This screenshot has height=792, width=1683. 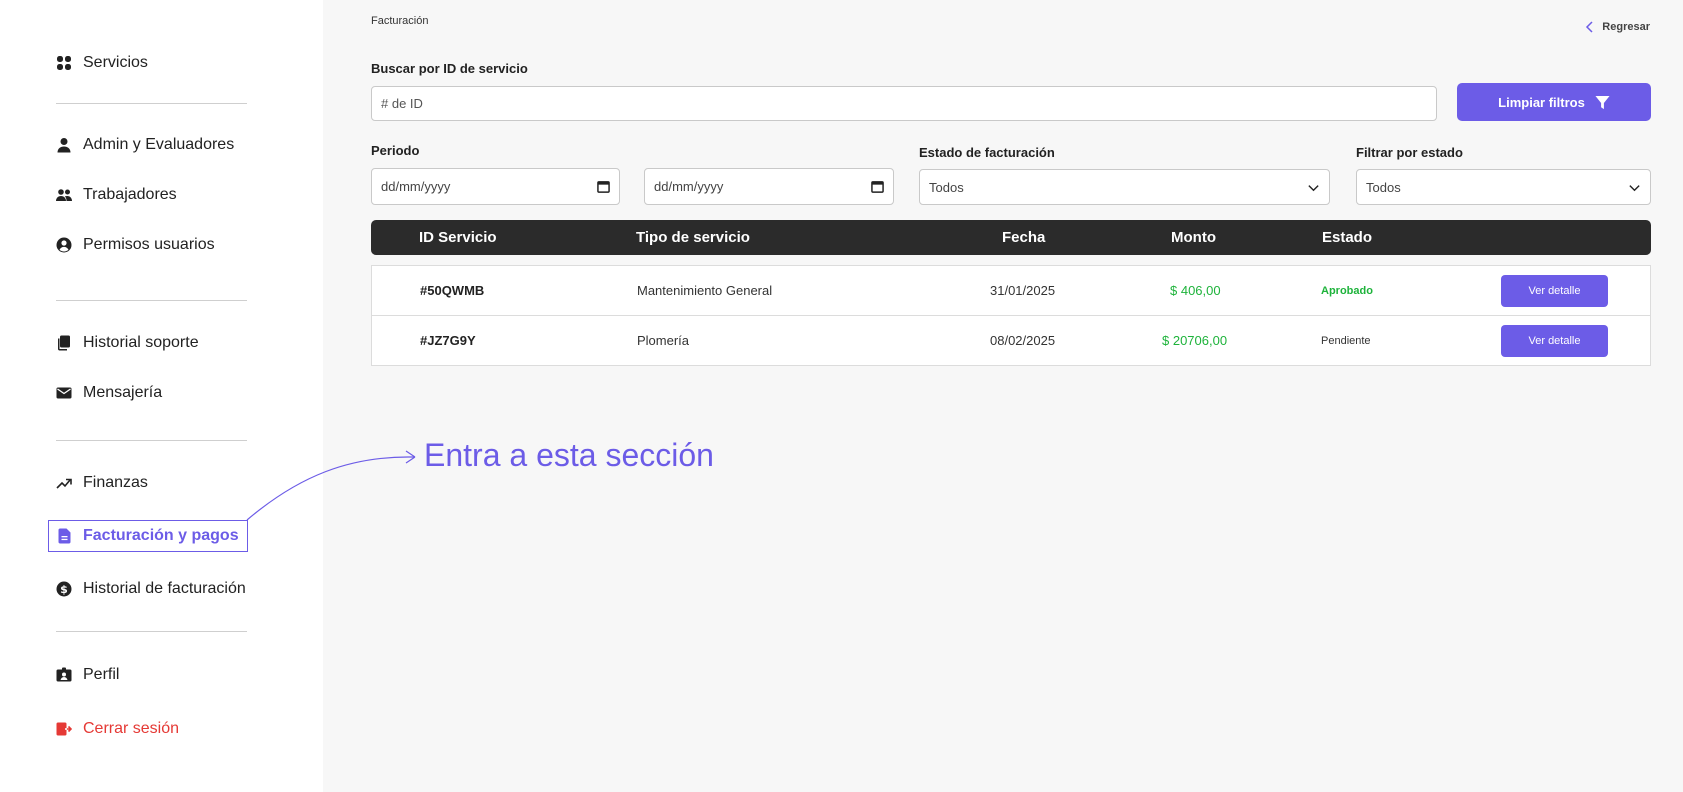 I want to click on trend-up-icon, so click(x=64, y=483).